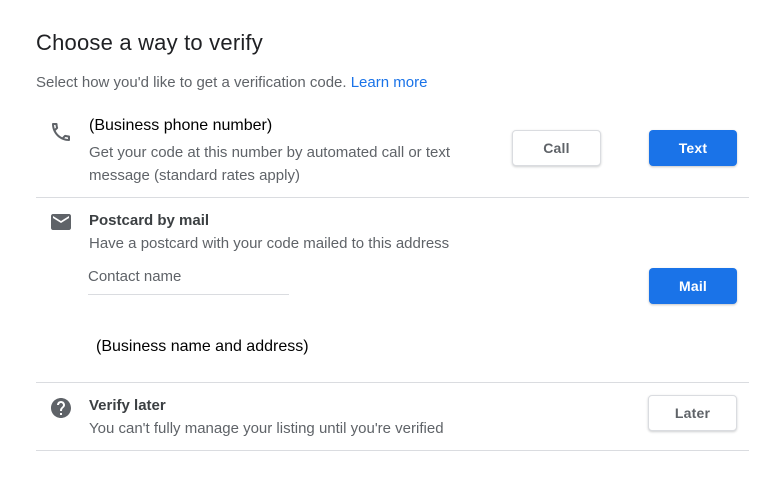 This screenshot has width=777, height=484. I want to click on text-button: Text, so click(693, 148).